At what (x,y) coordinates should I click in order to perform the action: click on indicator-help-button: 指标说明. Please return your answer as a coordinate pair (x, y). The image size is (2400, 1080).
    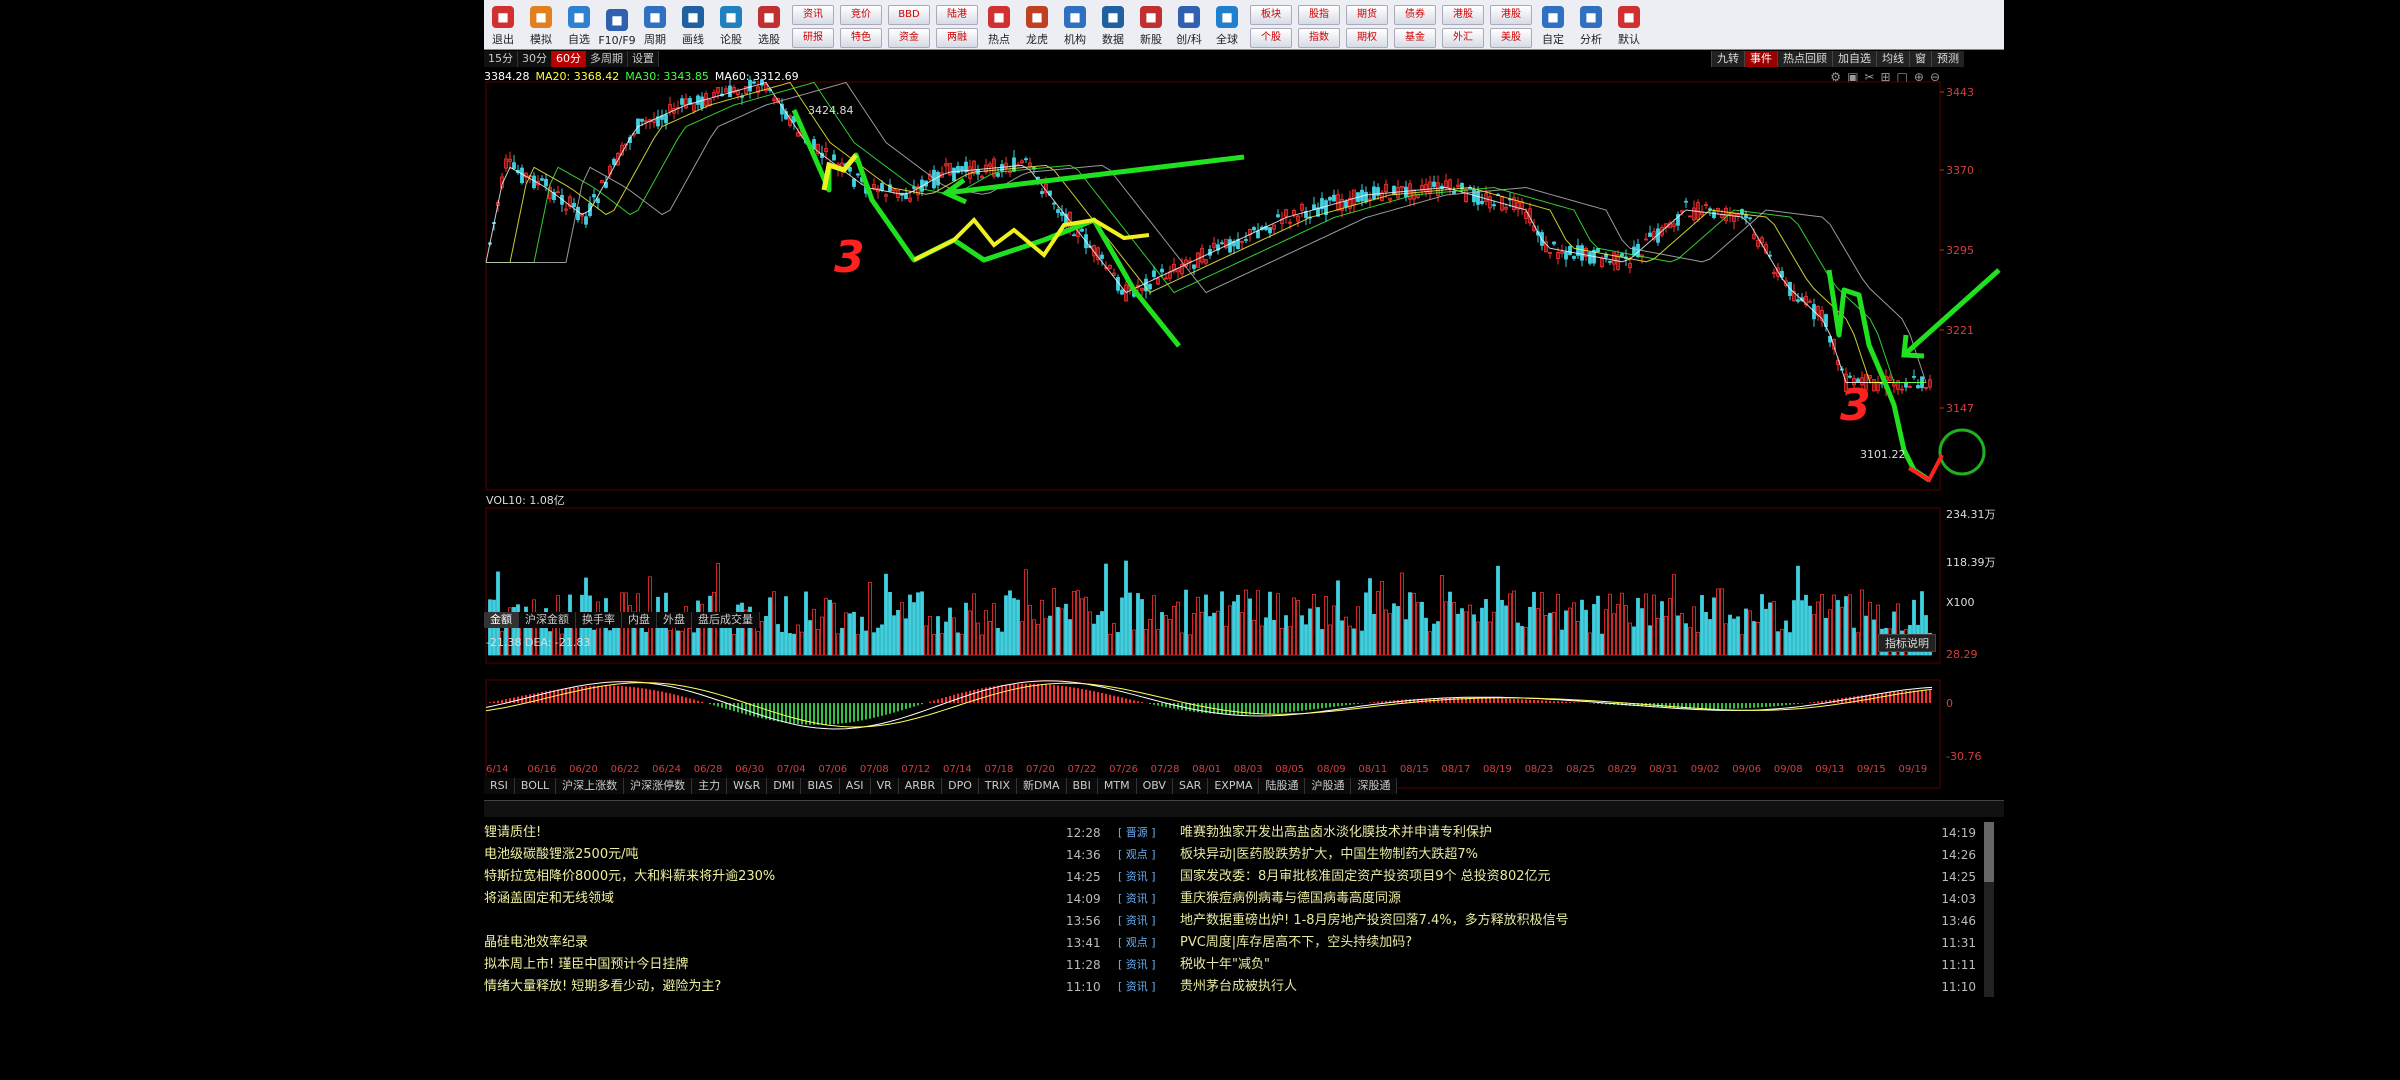
    Looking at the image, I should click on (1907, 643).